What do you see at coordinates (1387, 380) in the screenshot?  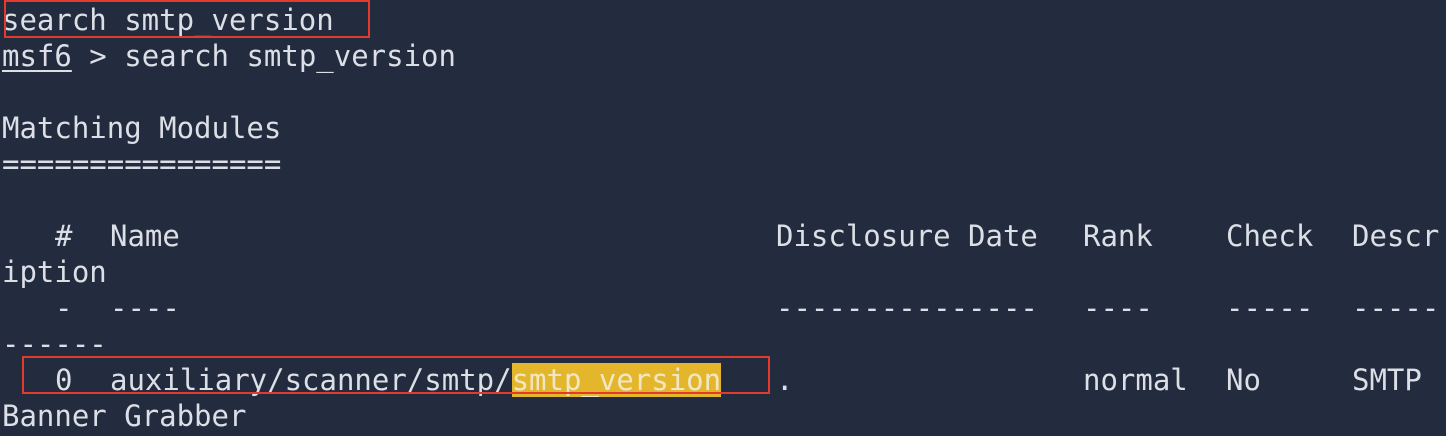 I see `row-description: SMTP` at bounding box center [1387, 380].